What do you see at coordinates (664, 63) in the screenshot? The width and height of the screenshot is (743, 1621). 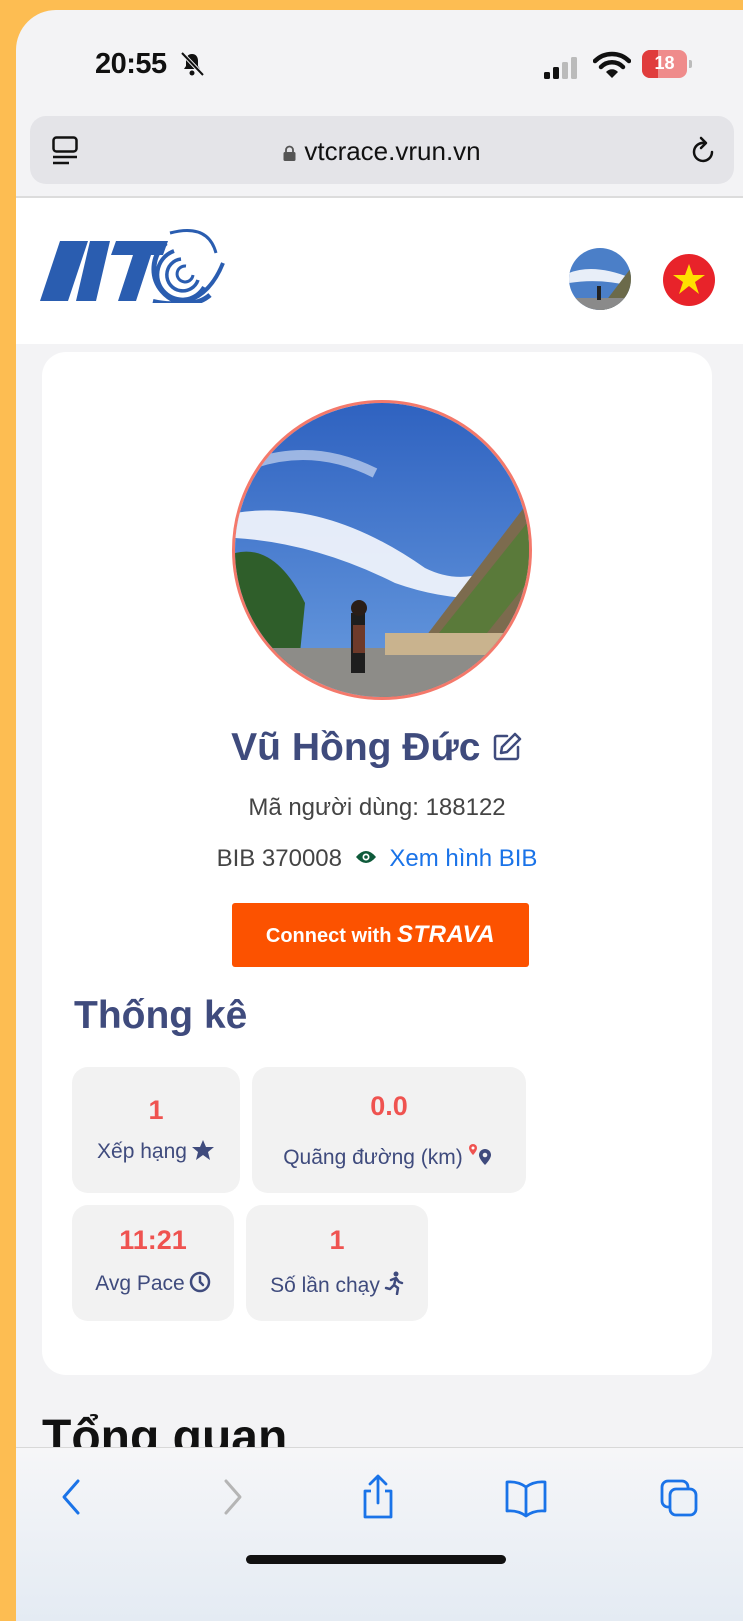 I see `battery-level: 18` at bounding box center [664, 63].